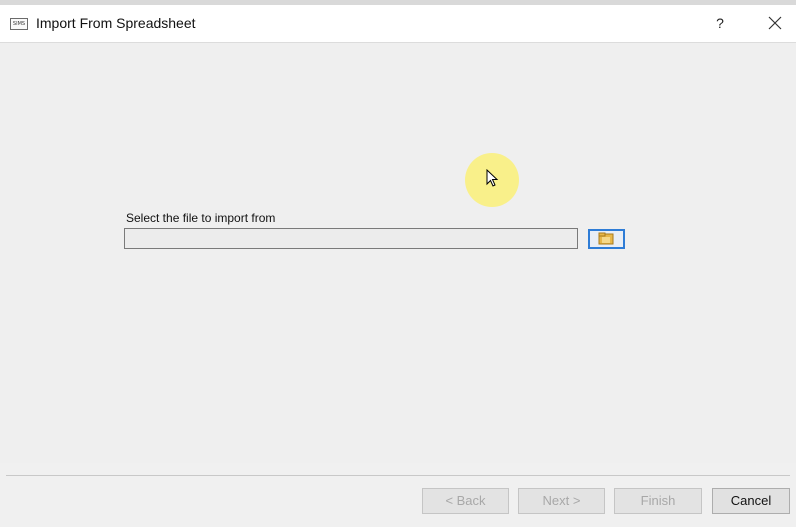 This screenshot has width=796, height=527. Describe the element at coordinates (351, 238) in the screenshot. I see `file-path-input` at that location.